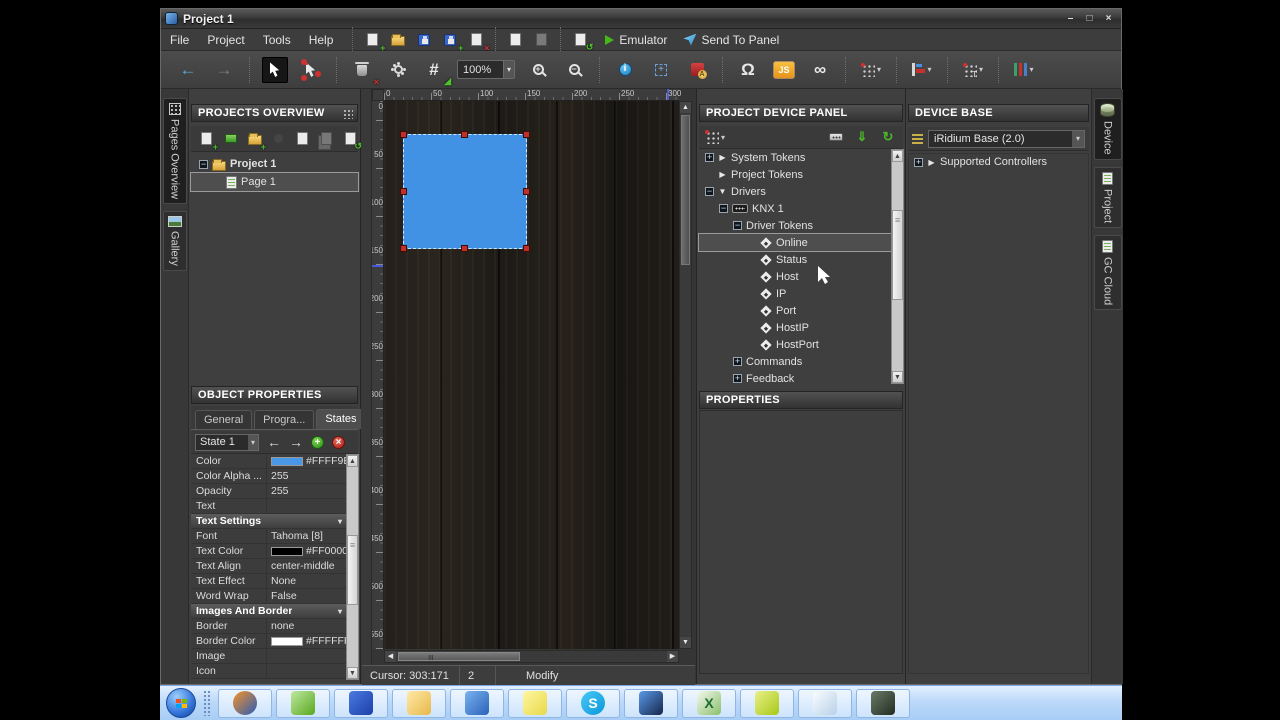 The height and width of the screenshot is (720, 1280). I want to click on maximize-button: □, so click(1089, 19).